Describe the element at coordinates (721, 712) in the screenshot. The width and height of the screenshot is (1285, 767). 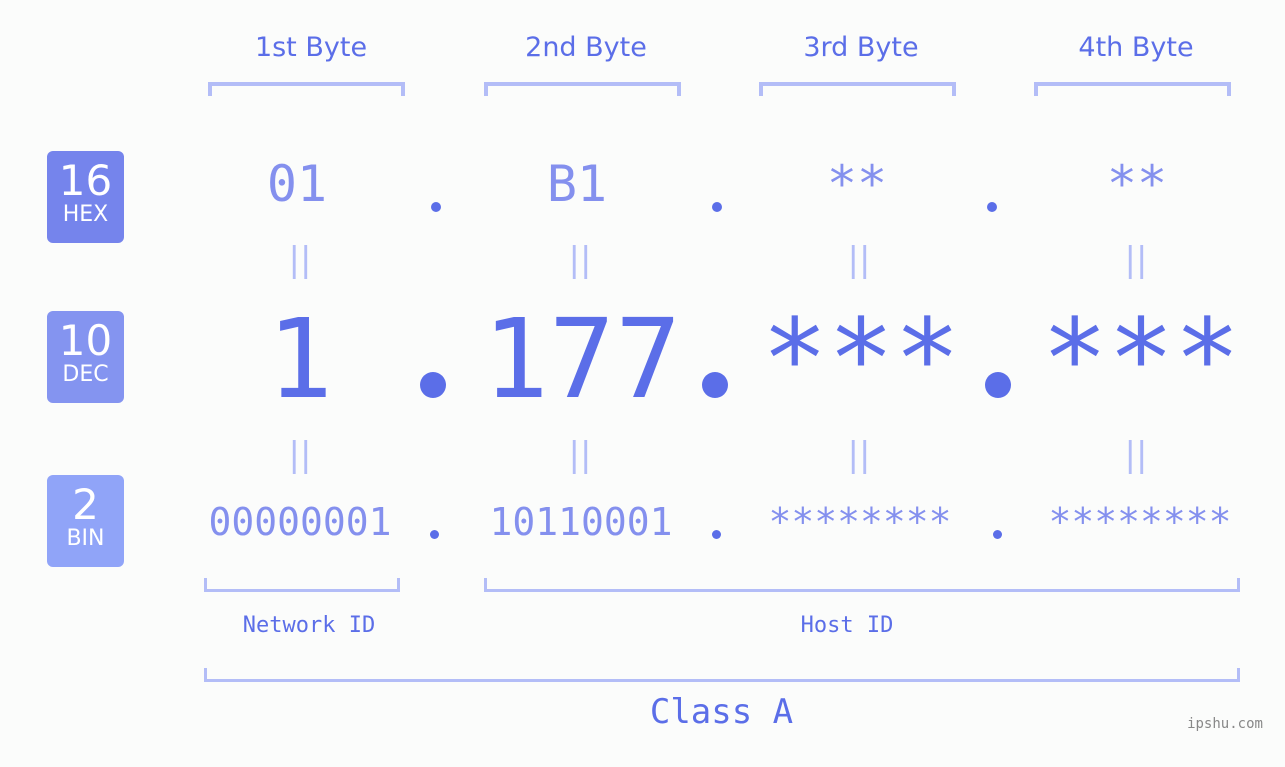
I see `class-label: Class A` at that location.